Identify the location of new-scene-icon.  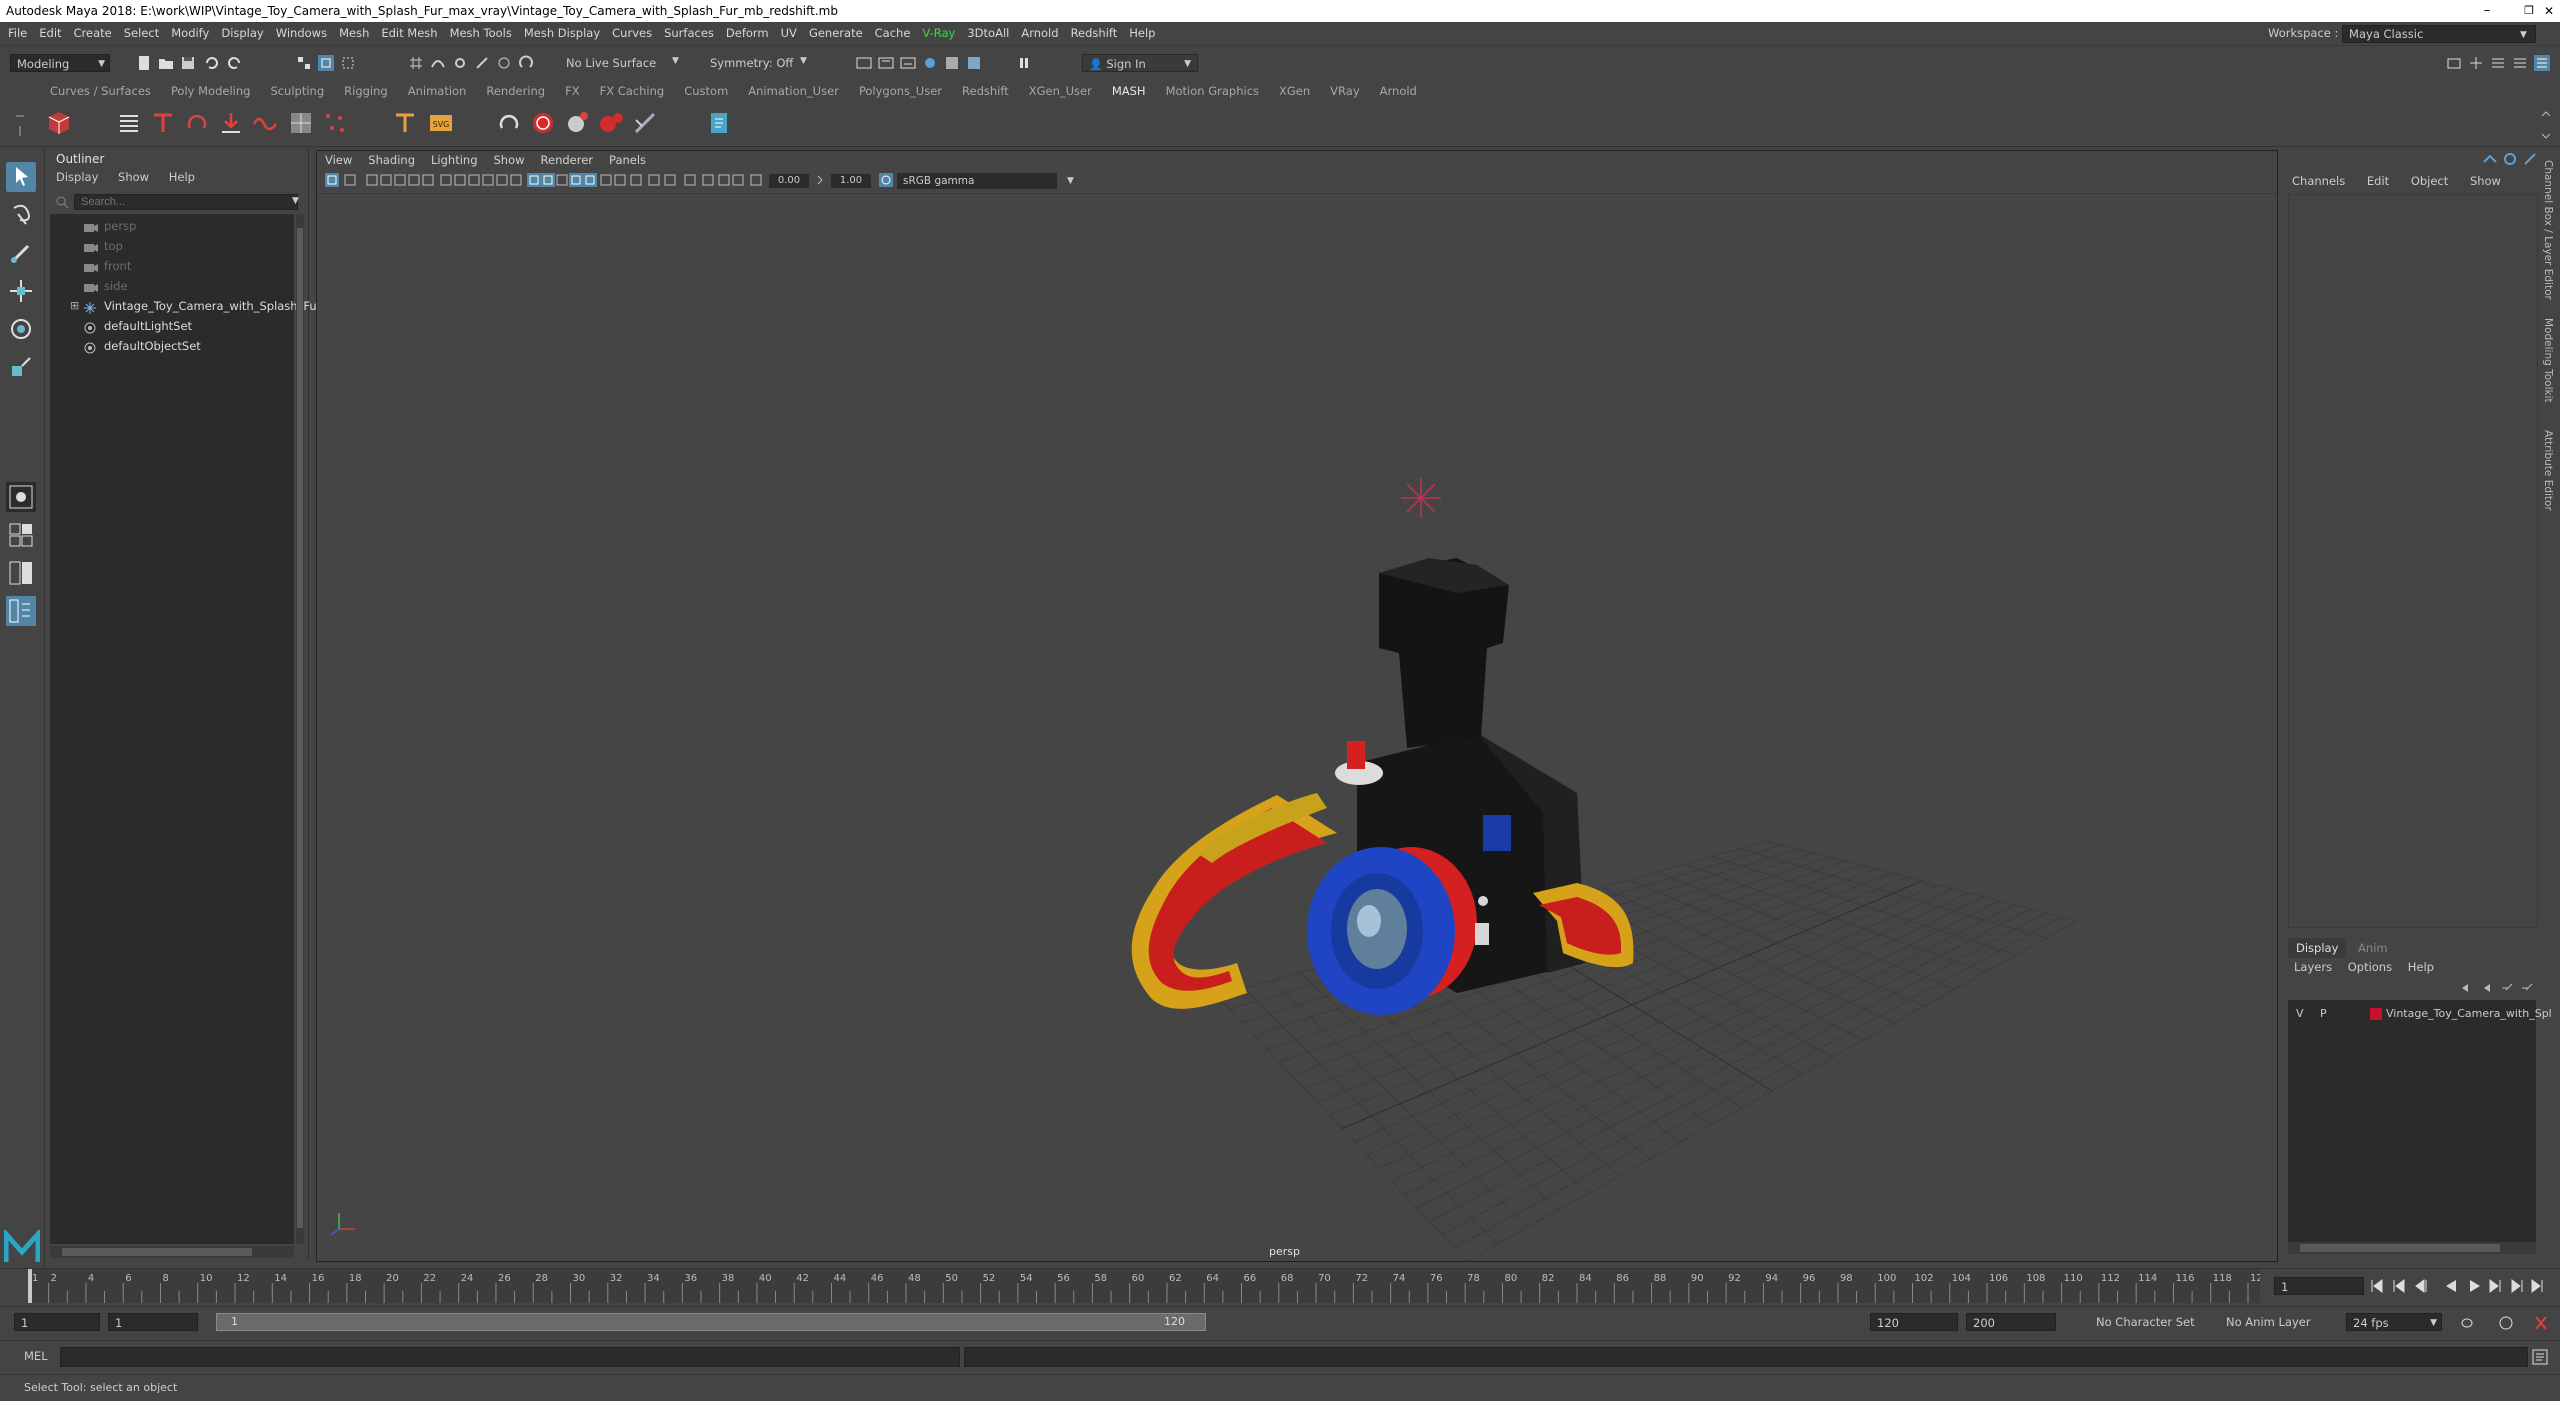
(144, 63).